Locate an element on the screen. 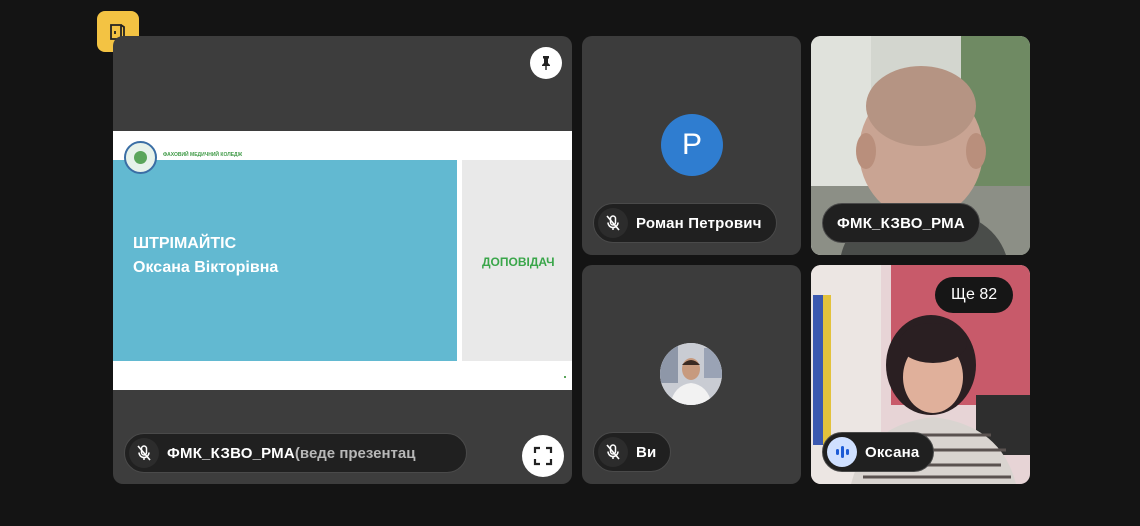 The width and height of the screenshot is (1140, 526). participant-tile-you: Ви is located at coordinates (691, 374).